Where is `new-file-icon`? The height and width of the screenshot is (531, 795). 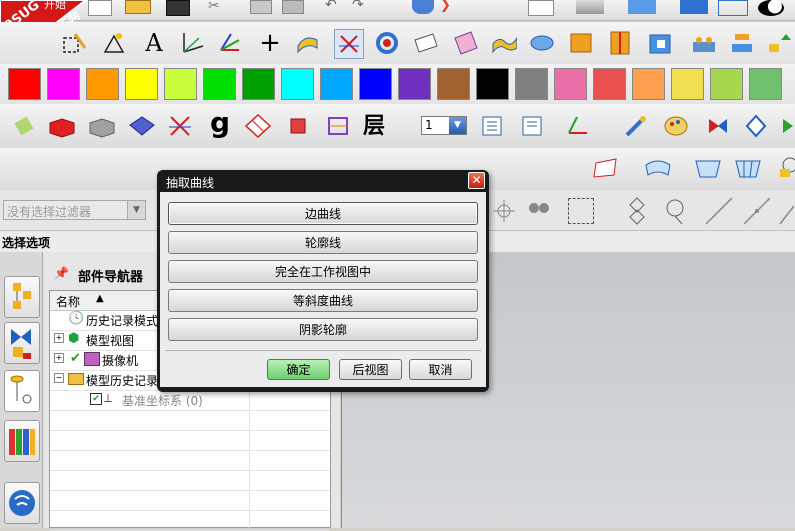 new-file-icon is located at coordinates (100, 8).